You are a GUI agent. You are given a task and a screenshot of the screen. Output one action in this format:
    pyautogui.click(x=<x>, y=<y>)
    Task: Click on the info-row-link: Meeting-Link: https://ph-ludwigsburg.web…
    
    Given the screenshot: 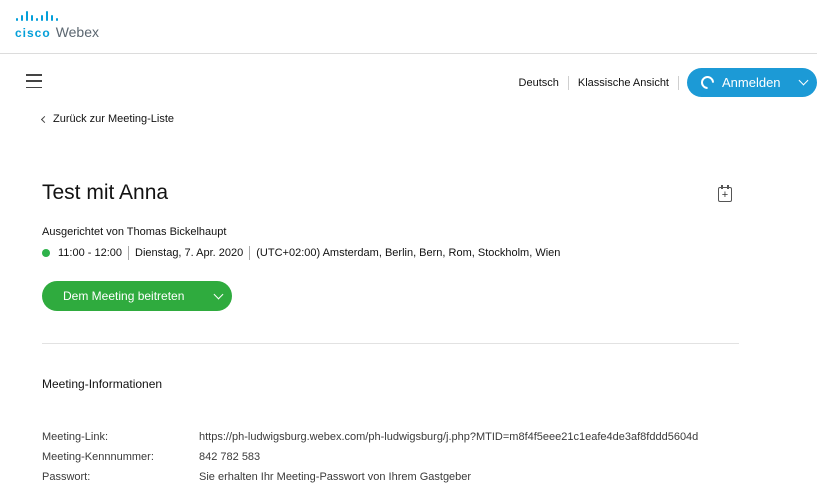 What is the action you would take?
    pyautogui.click(x=422, y=437)
    